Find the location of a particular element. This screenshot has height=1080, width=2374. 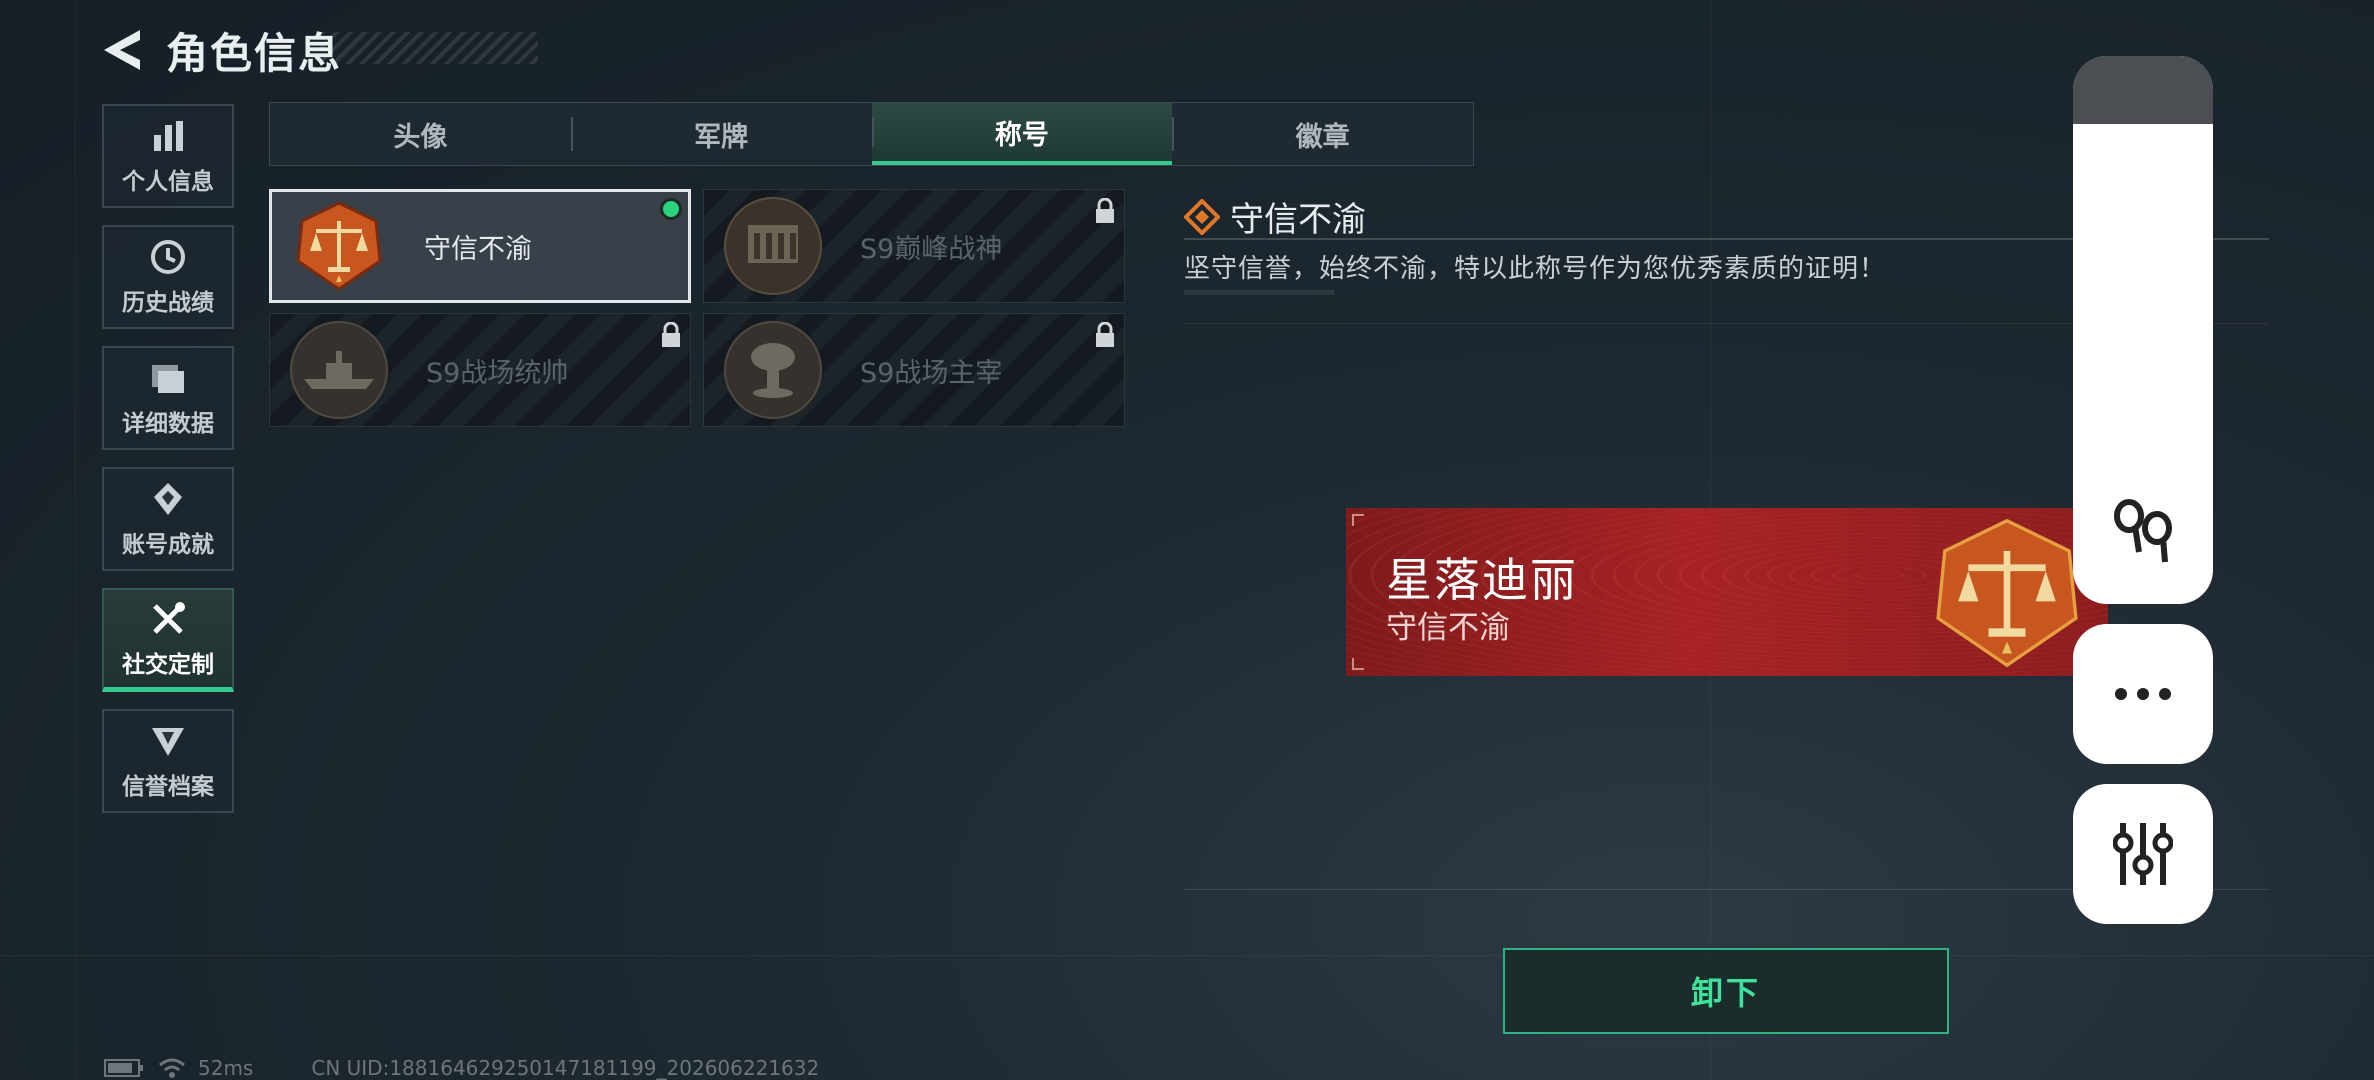

bar-chart-icon is located at coordinates (168, 136).